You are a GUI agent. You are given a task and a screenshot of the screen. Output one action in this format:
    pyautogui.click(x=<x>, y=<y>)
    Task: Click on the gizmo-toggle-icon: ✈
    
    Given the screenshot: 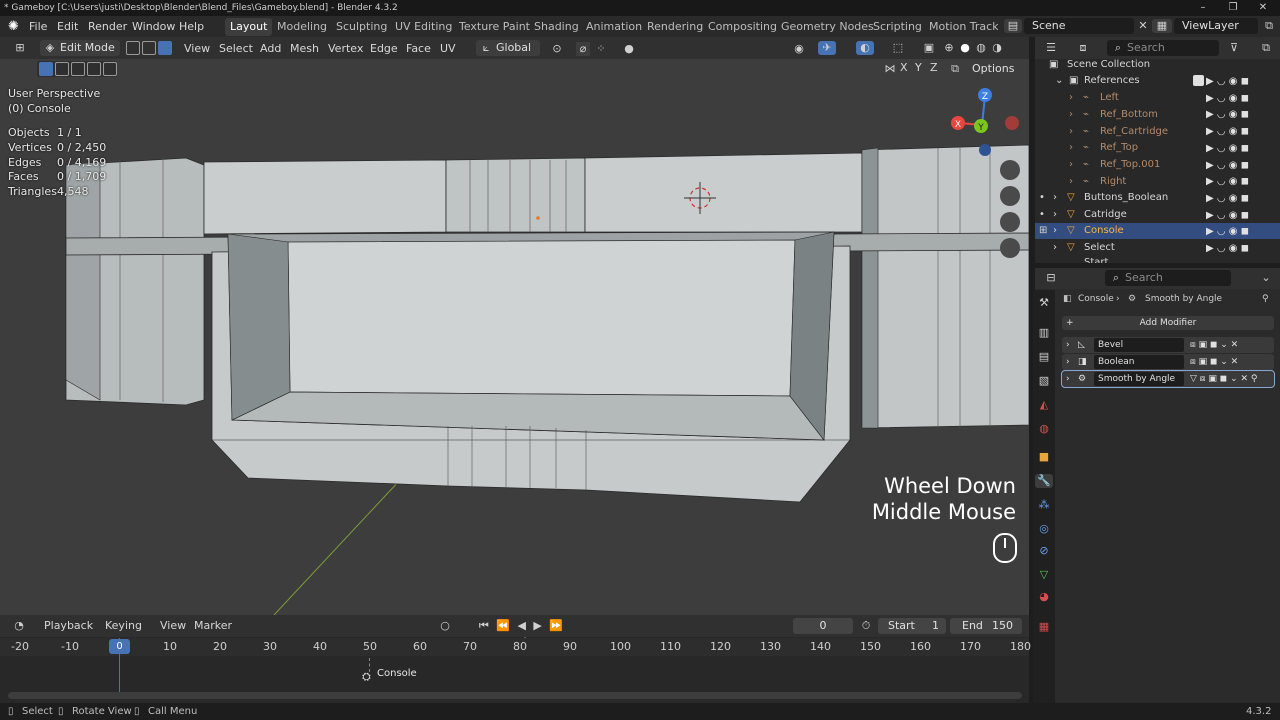 What is the action you would take?
    pyautogui.click(x=827, y=48)
    